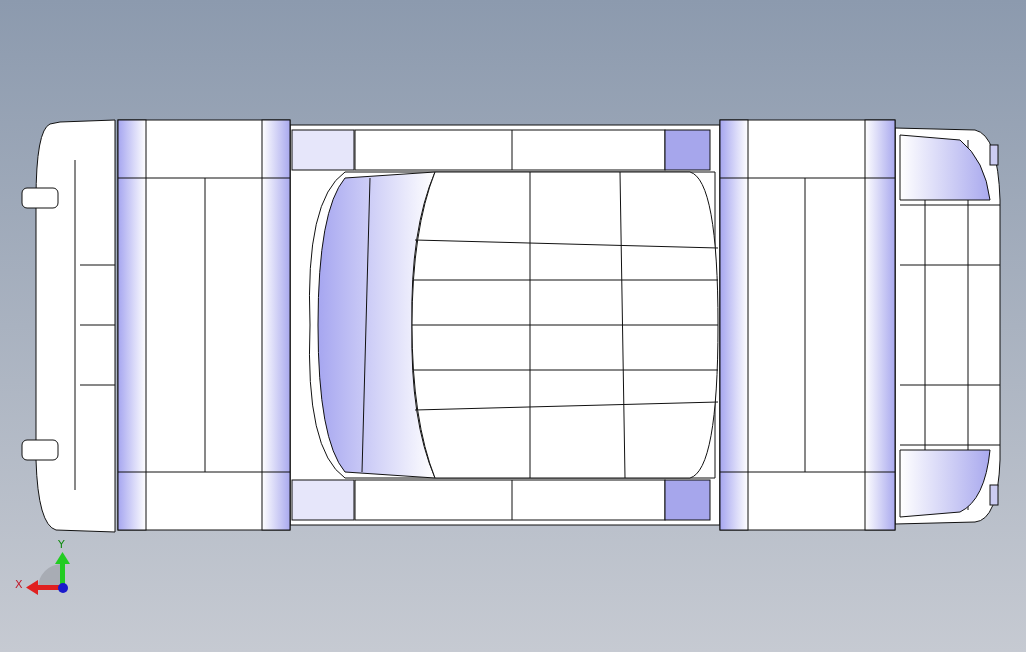  I want to click on z-axis-dot-icon, so click(63, 588).